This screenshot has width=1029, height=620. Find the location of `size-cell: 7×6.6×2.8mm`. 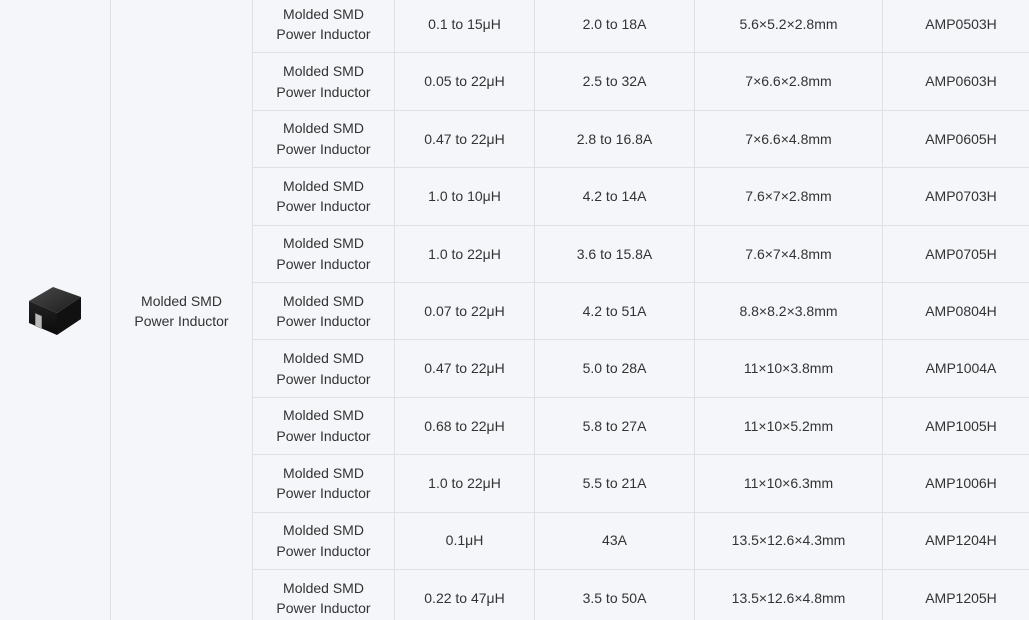

size-cell: 7×6.6×2.8mm is located at coordinates (788, 81).